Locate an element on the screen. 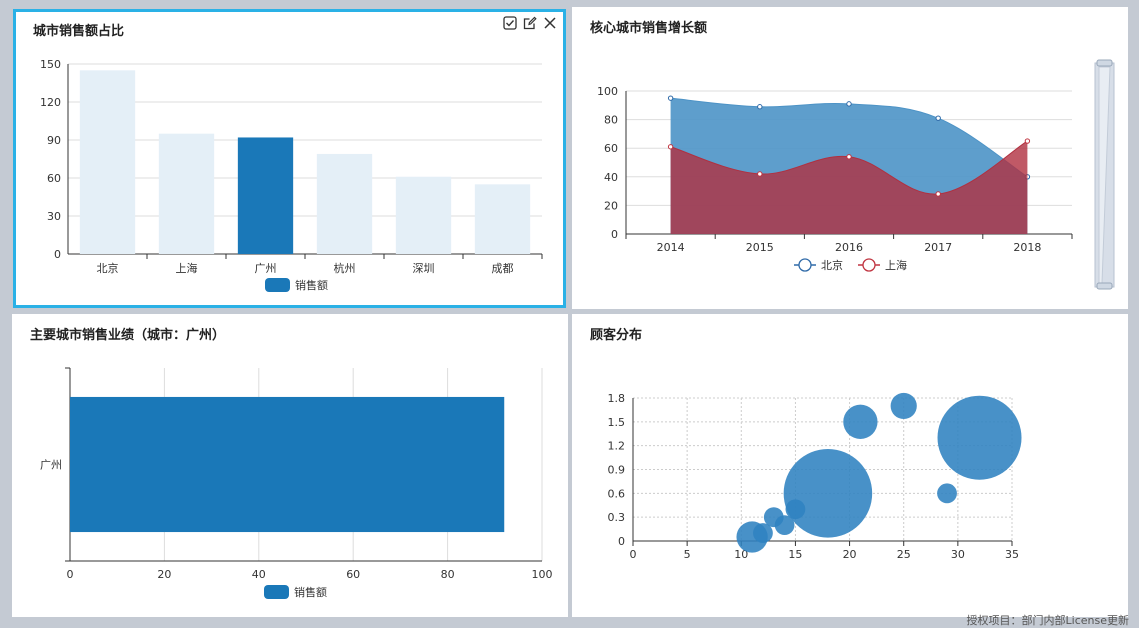 The width and height of the screenshot is (1139, 628). y-tick-label: 0.3 is located at coordinates (617, 517).